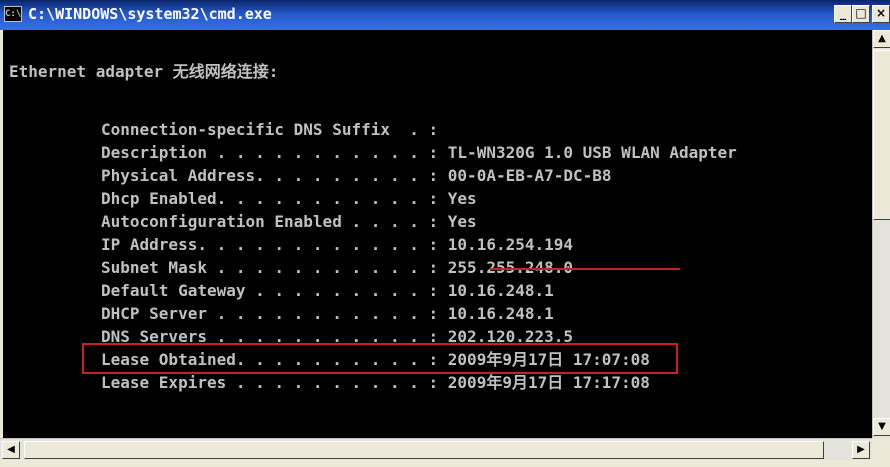  I want to click on config-value: TL-WN320G 1.0 USB WLAN Adapter, so click(587, 152).